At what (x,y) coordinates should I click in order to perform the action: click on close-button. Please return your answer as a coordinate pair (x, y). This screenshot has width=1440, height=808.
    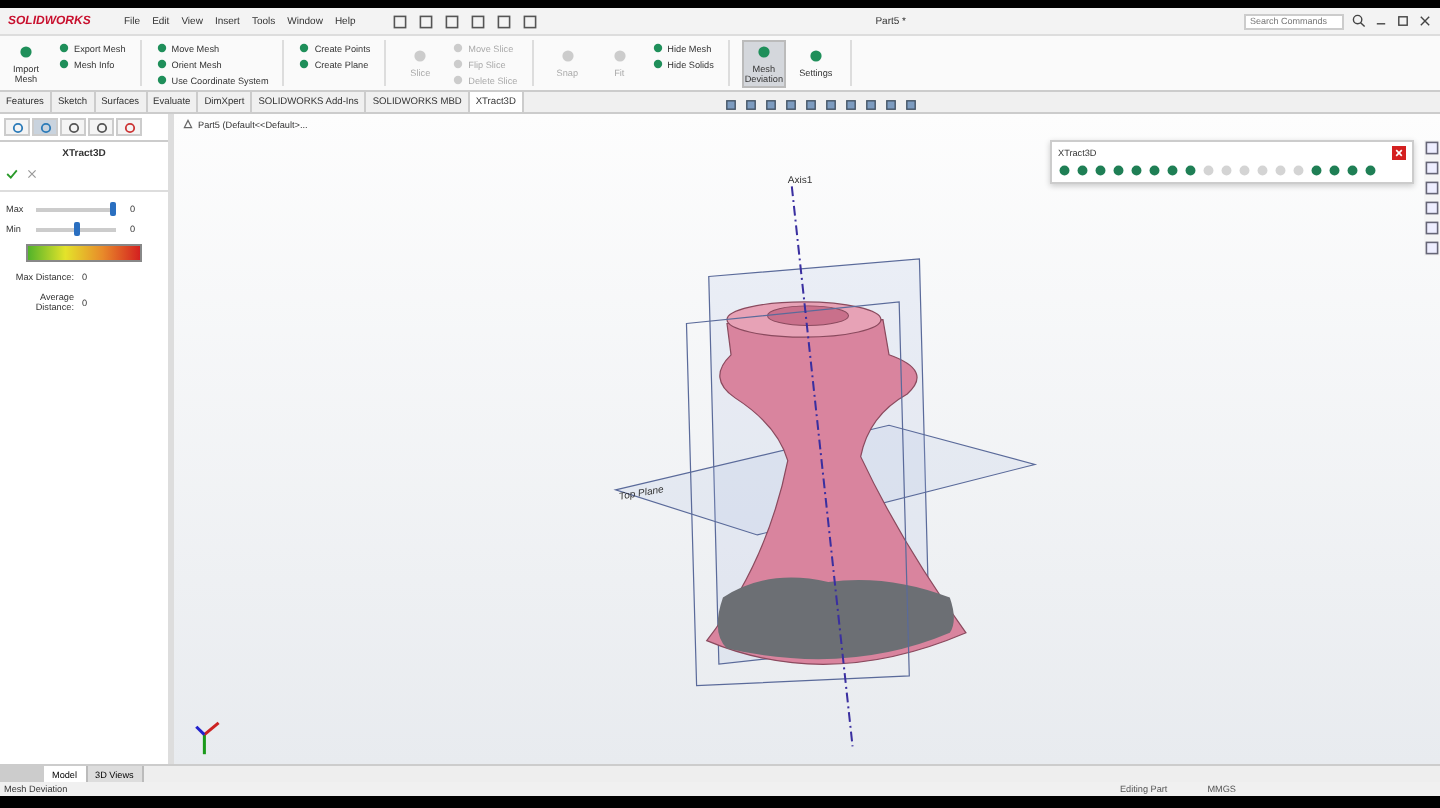
    Looking at the image, I should click on (1399, 153).